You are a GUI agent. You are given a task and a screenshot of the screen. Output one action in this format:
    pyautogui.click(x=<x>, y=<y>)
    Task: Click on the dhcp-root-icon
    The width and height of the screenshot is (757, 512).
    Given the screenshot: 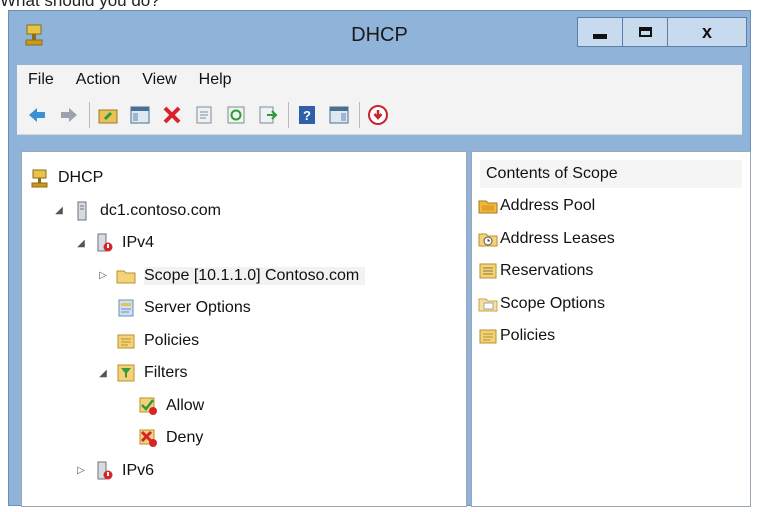 What is the action you would take?
    pyautogui.click(x=40, y=178)
    